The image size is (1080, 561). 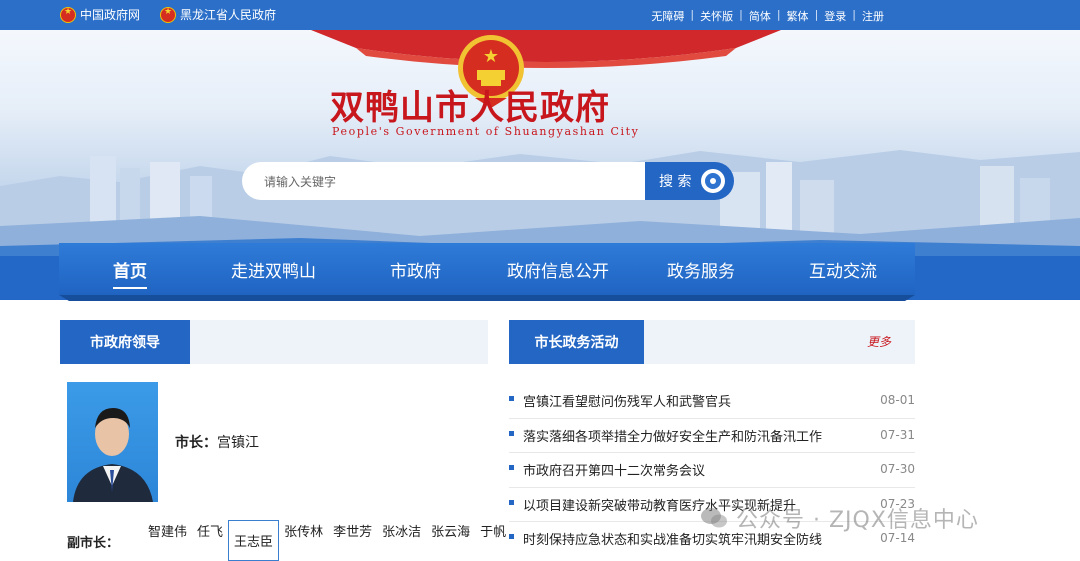 What do you see at coordinates (238, 443) in the screenshot?
I see `mayor-name: 宫镇江` at bounding box center [238, 443].